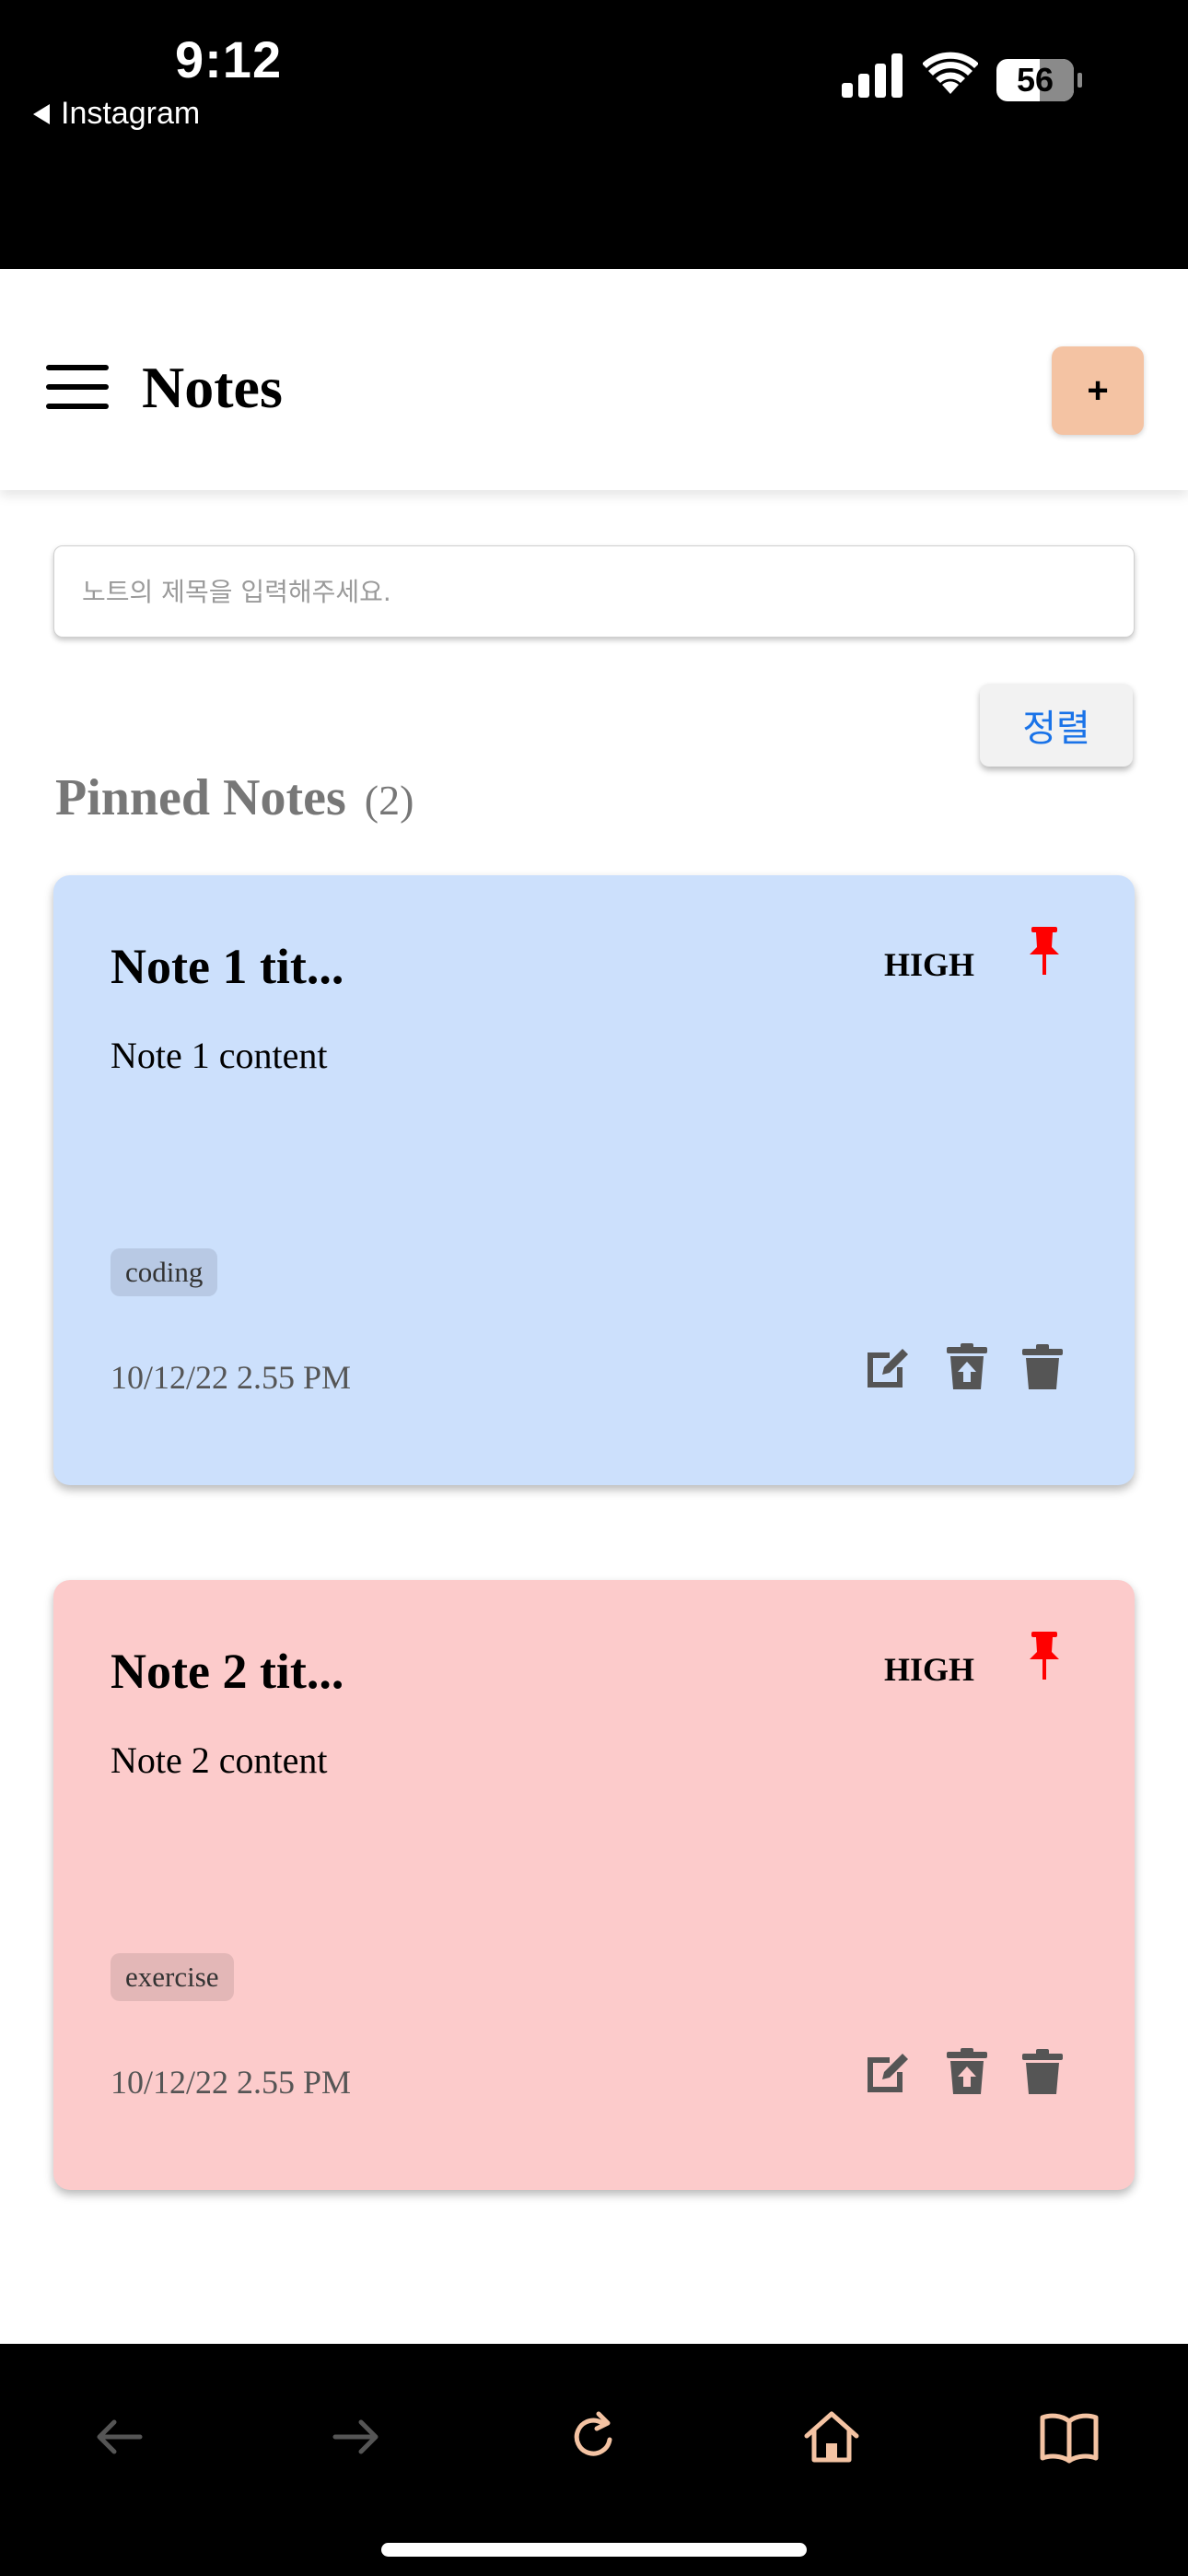  I want to click on note-content: Note 2 content, so click(219, 1760).